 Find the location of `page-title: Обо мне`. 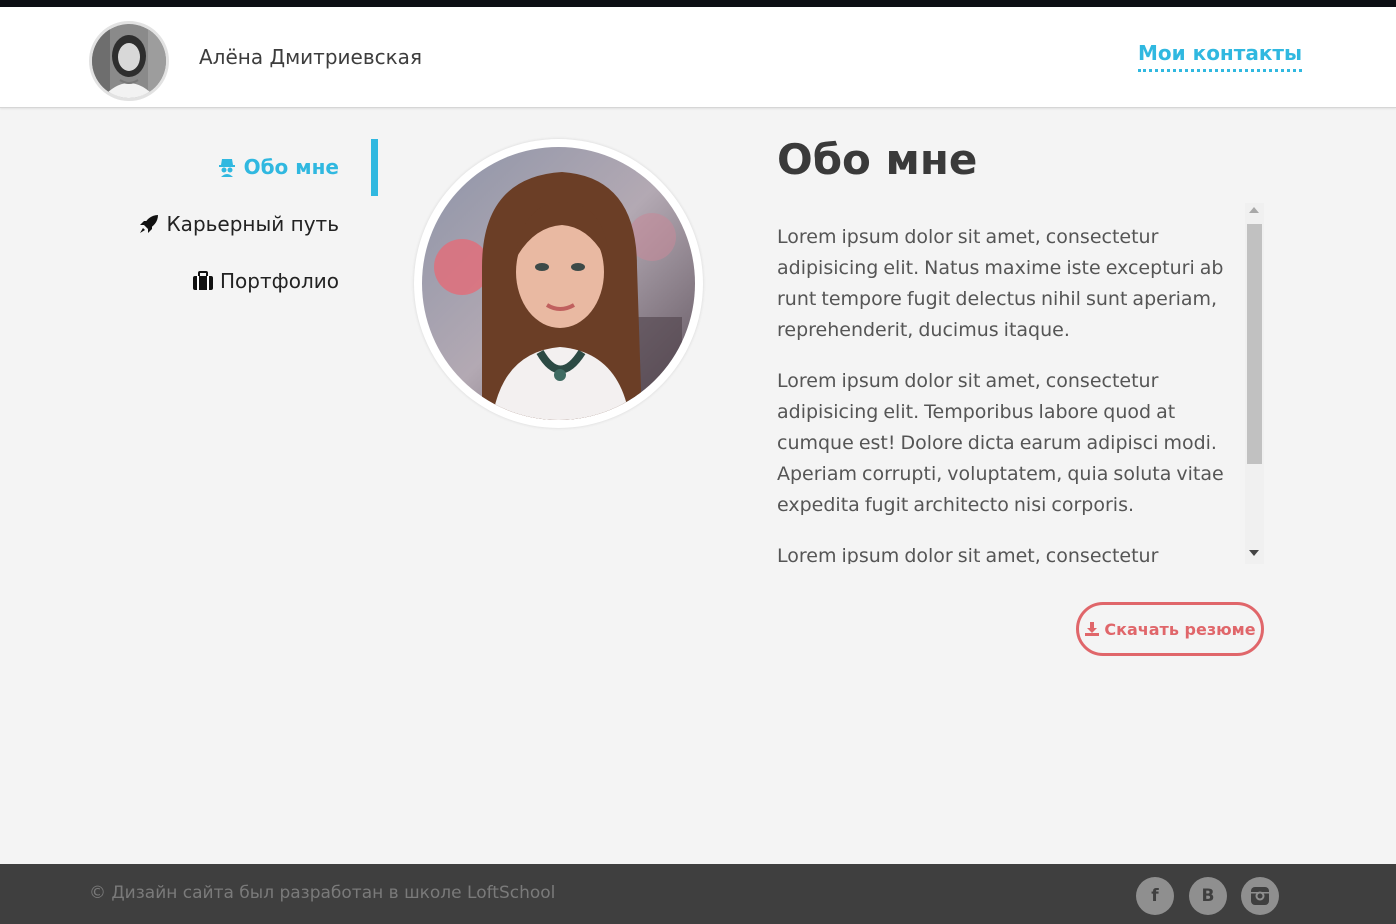

page-title: Обо мне is located at coordinates (877, 159).